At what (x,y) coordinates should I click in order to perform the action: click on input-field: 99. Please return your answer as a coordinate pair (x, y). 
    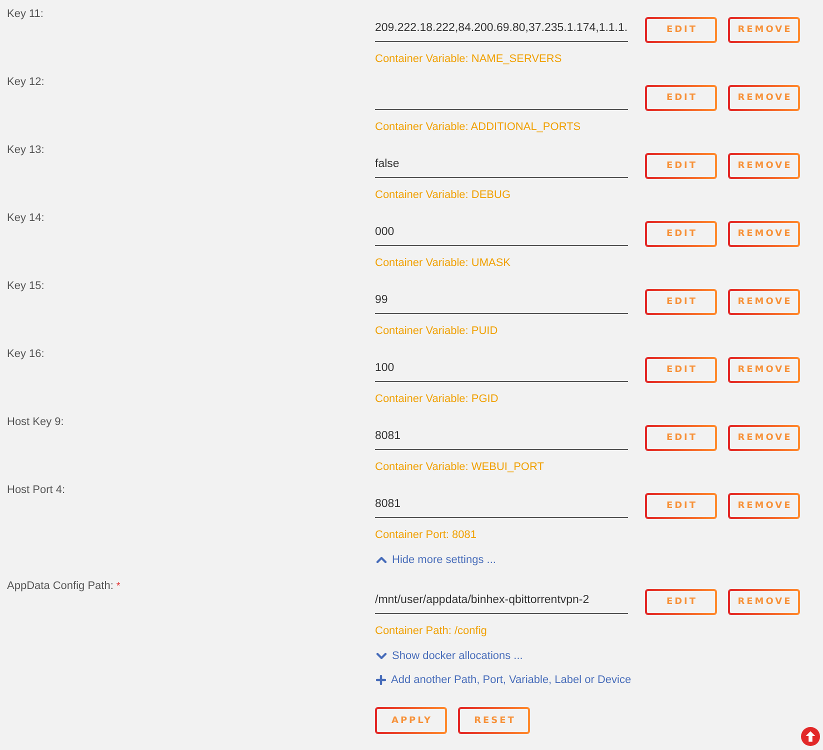
    Looking at the image, I should click on (501, 301).